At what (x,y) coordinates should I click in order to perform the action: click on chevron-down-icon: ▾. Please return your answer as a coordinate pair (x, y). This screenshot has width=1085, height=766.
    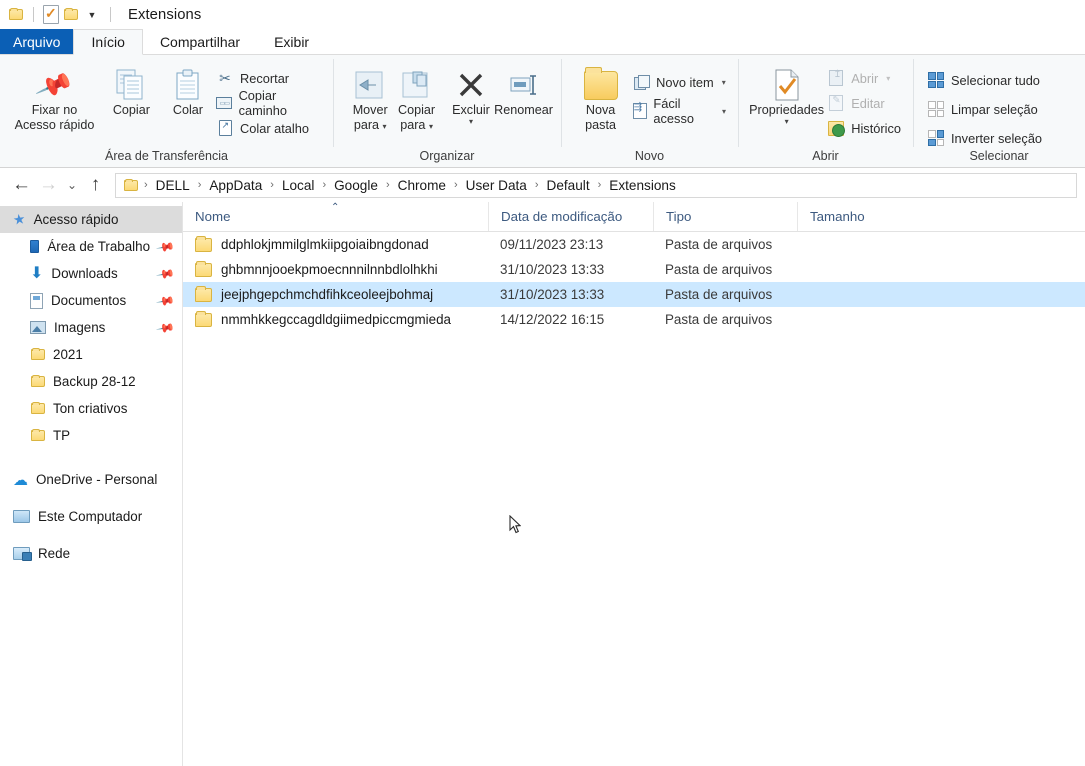
    Looking at the image, I should click on (430, 126).